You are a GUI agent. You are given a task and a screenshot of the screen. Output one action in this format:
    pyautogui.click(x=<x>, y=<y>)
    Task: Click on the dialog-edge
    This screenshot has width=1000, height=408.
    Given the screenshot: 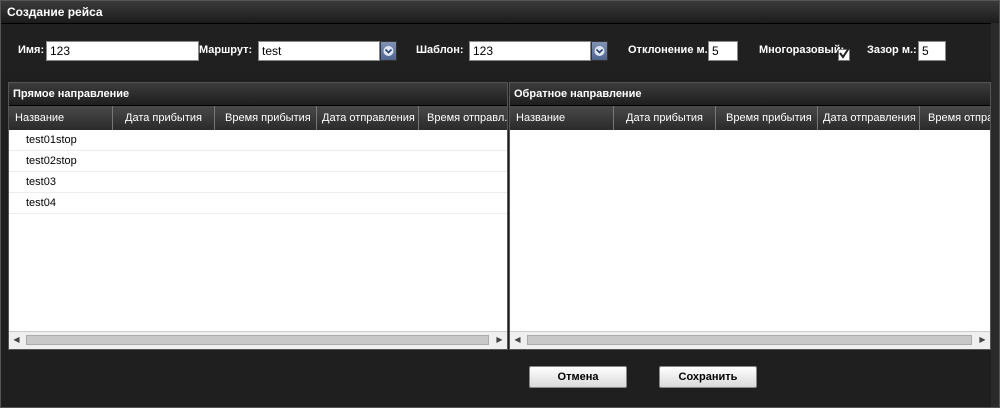 What is the action you would take?
    pyautogui.click(x=995, y=215)
    